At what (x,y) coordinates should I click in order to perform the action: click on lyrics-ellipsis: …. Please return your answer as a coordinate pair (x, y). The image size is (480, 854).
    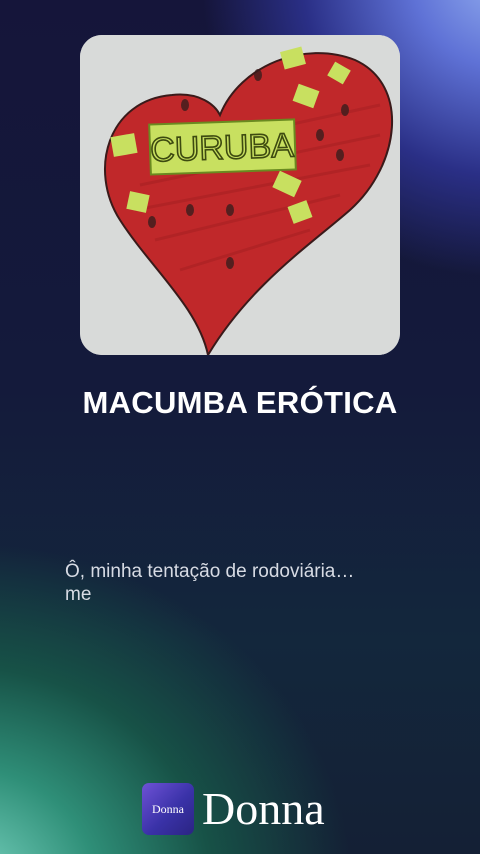
    Looking at the image, I should click on (345, 571).